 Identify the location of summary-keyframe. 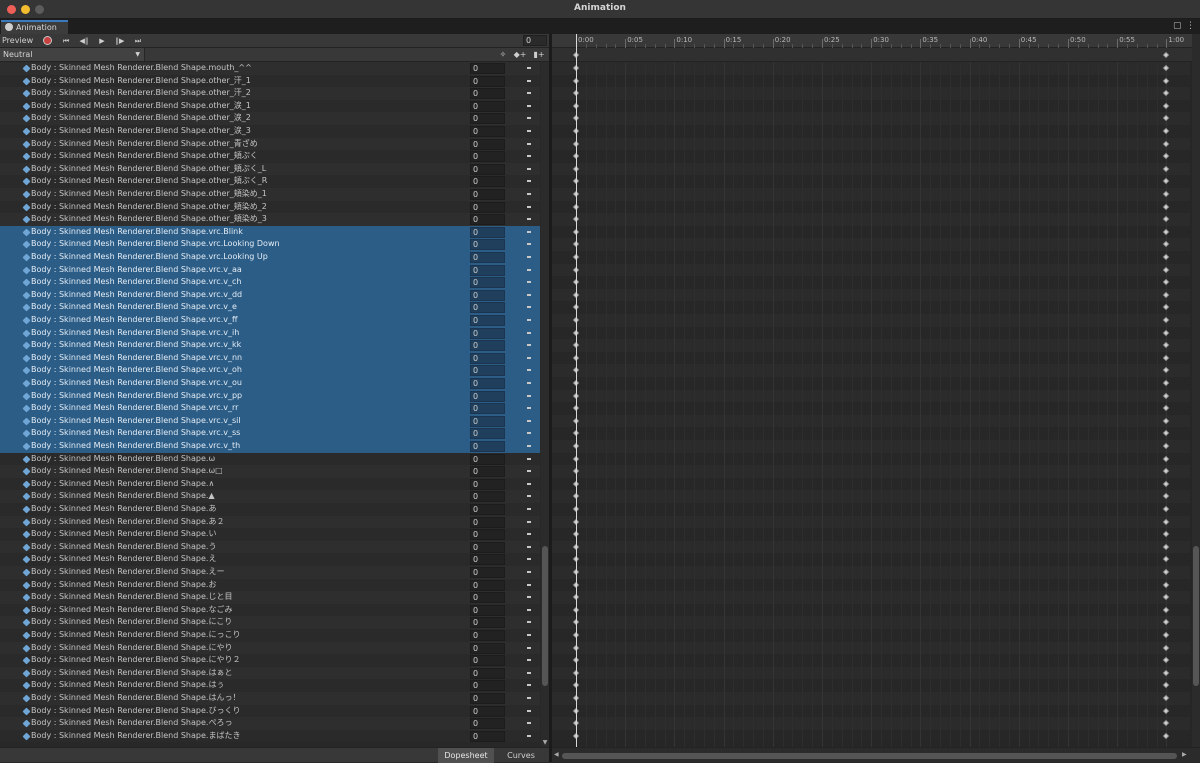
(1166, 55).